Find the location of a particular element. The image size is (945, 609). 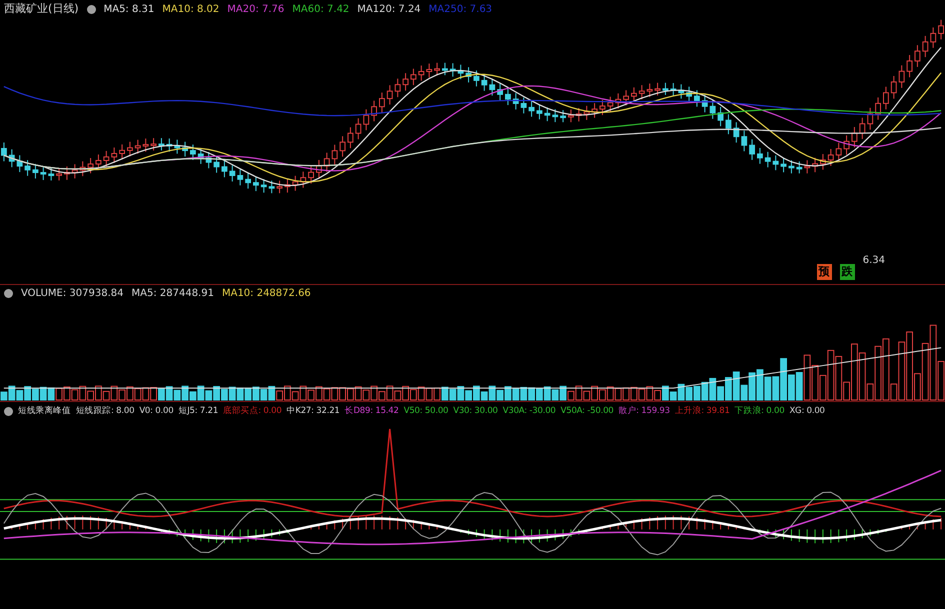

legend-value: V30A: -30.00 is located at coordinates (529, 411).